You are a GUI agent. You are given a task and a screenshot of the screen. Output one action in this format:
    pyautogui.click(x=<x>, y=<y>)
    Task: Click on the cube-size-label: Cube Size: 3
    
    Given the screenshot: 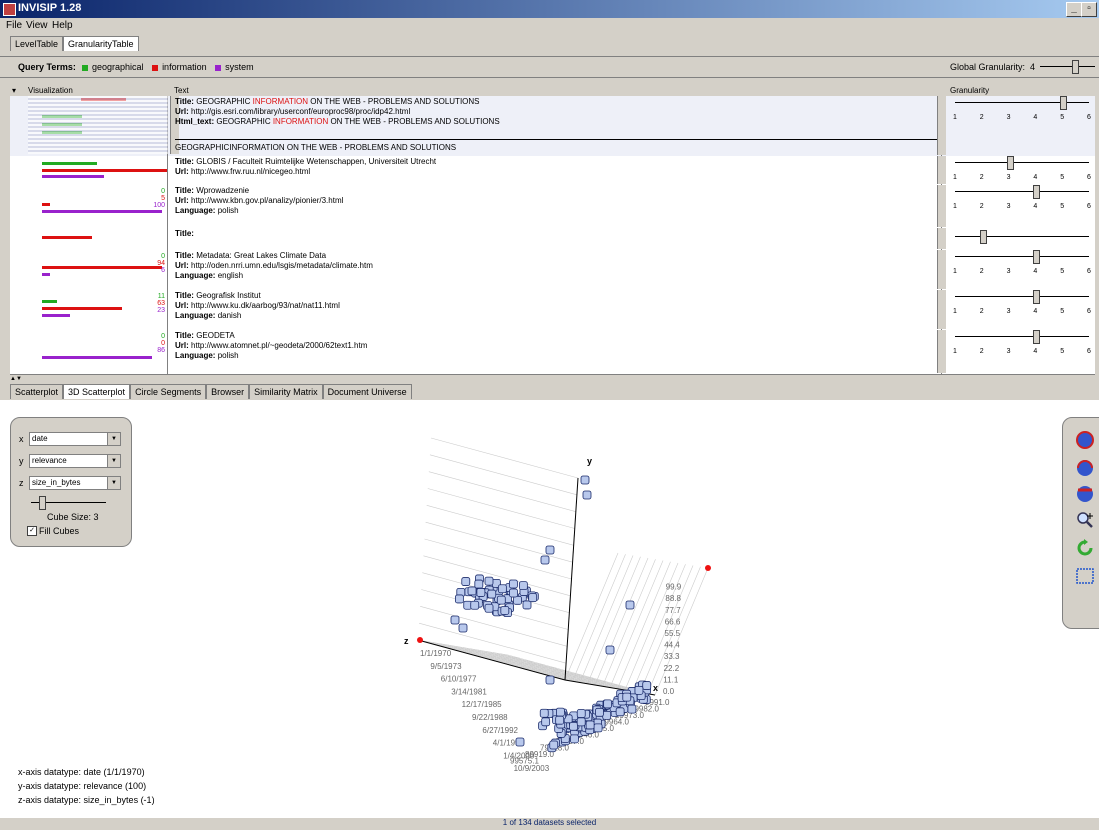 What is the action you would take?
    pyautogui.click(x=73, y=517)
    